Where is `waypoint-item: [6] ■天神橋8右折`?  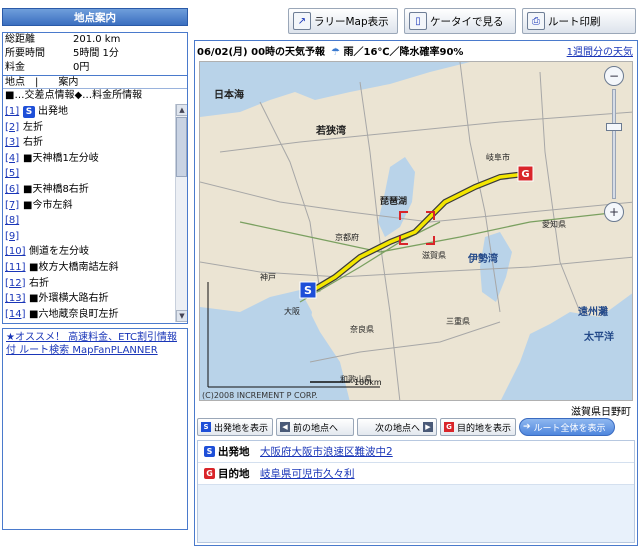
waypoint-item: [6] ■天神橋8右折 is located at coordinates (89, 190).